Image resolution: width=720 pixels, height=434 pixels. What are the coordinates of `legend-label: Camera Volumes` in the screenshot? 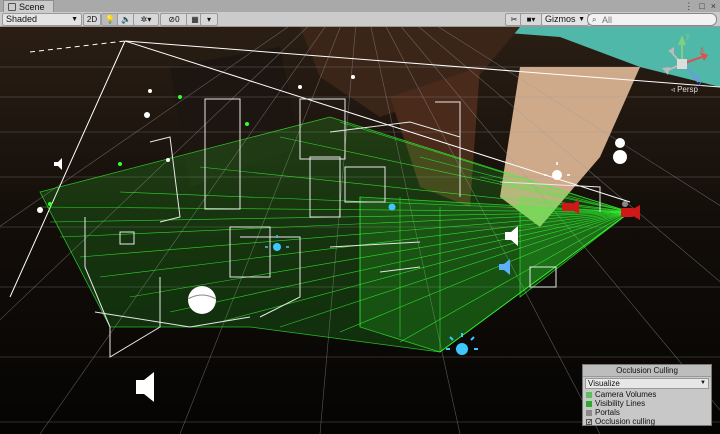 It's located at (626, 394).